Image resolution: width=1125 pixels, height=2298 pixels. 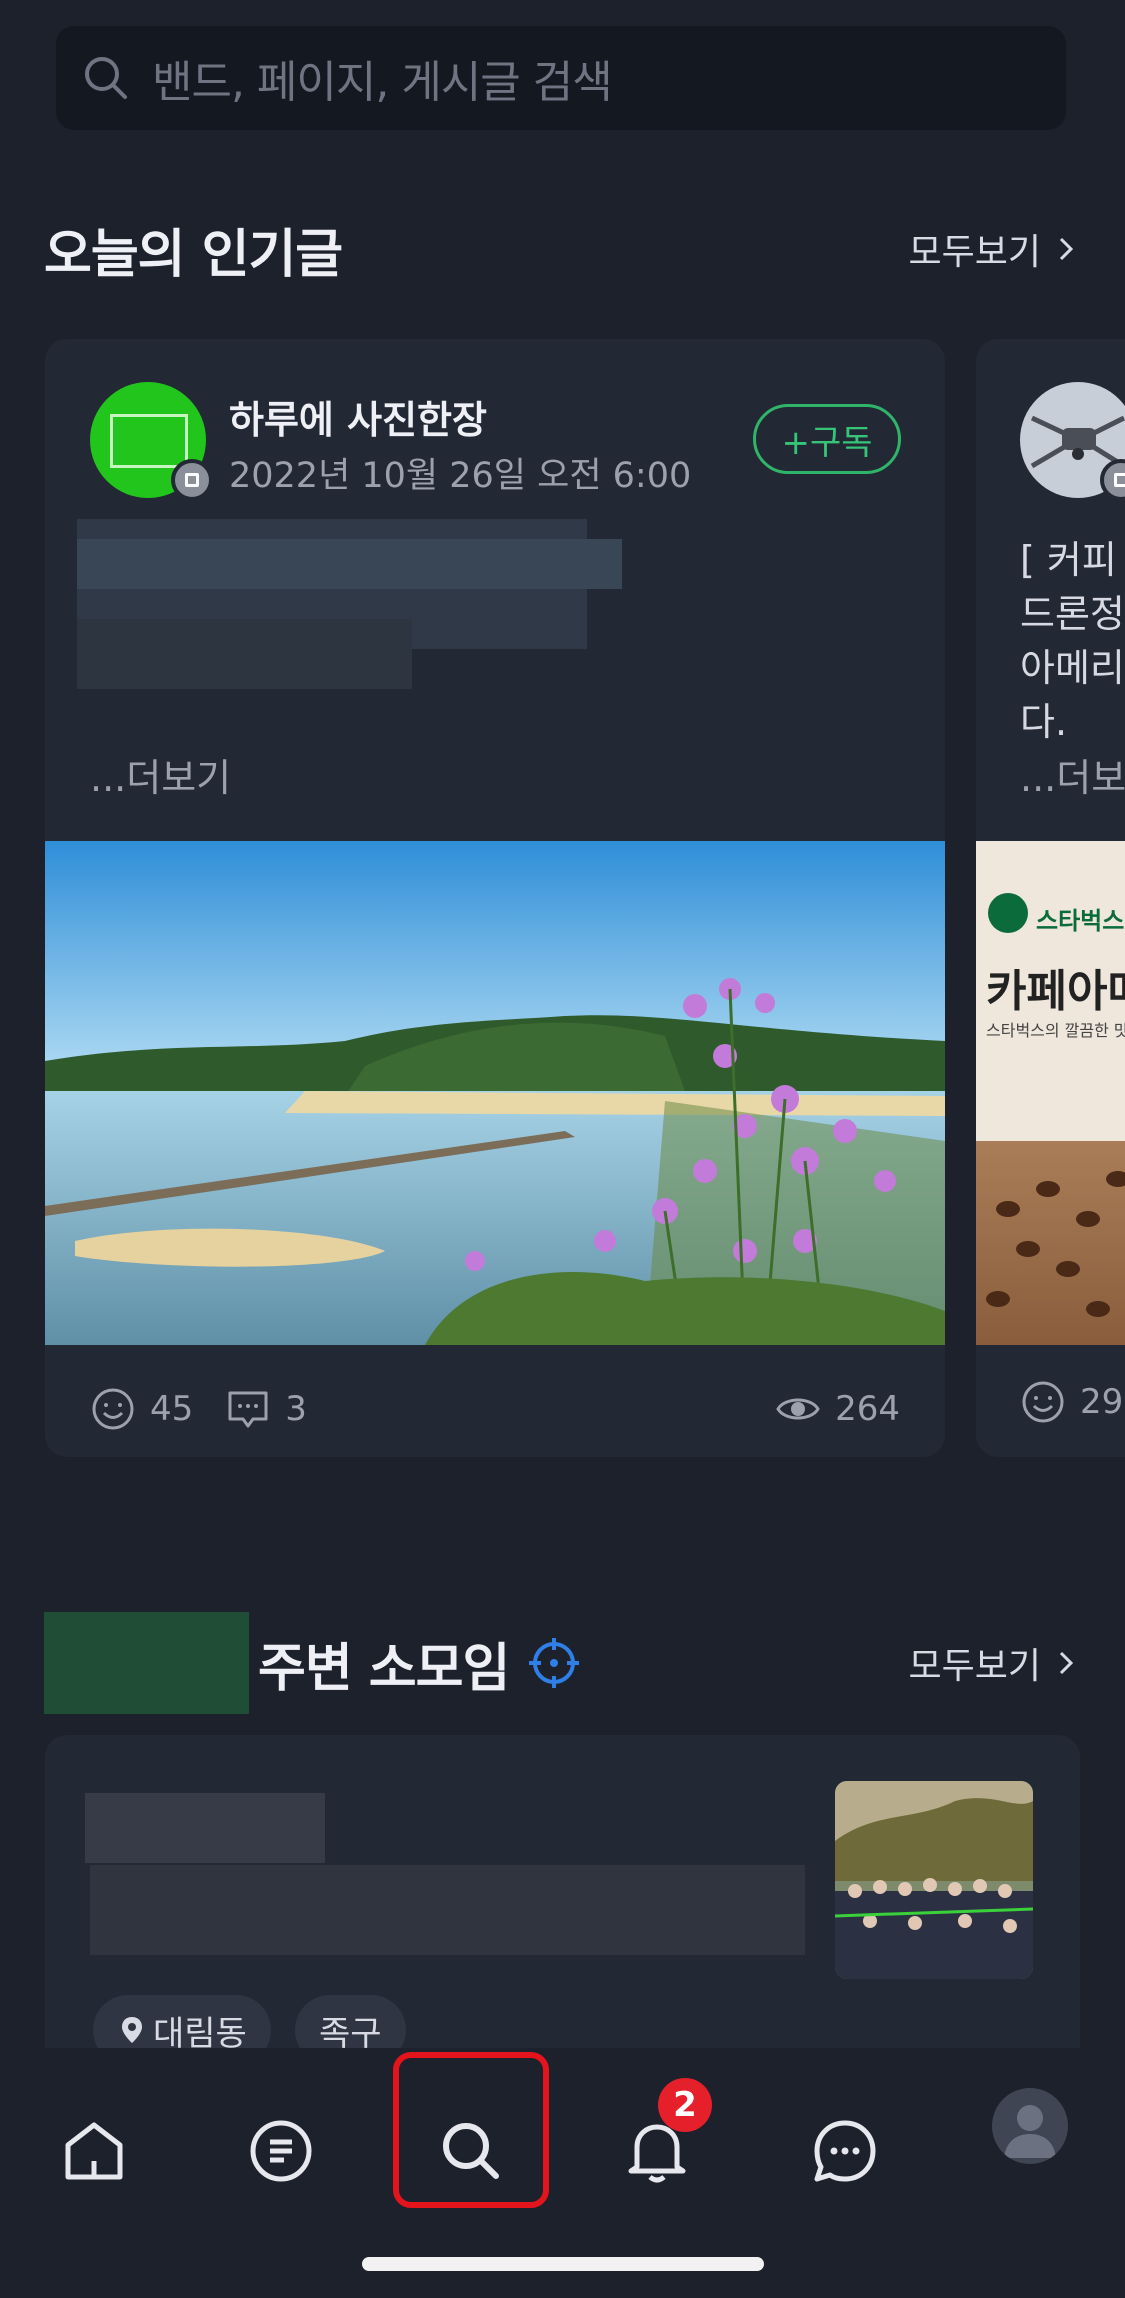 I want to click on chat-icon, so click(x=845, y=2151).